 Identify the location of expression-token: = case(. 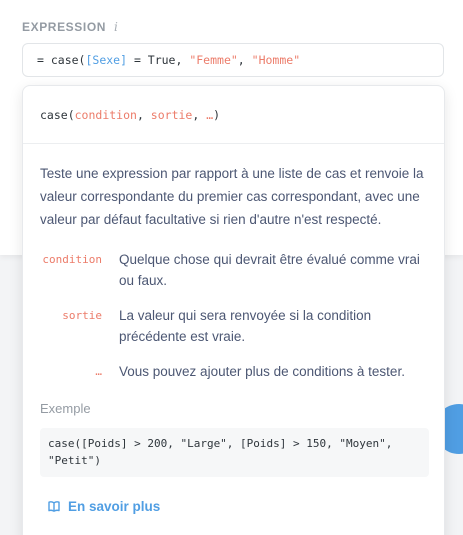
(61, 60).